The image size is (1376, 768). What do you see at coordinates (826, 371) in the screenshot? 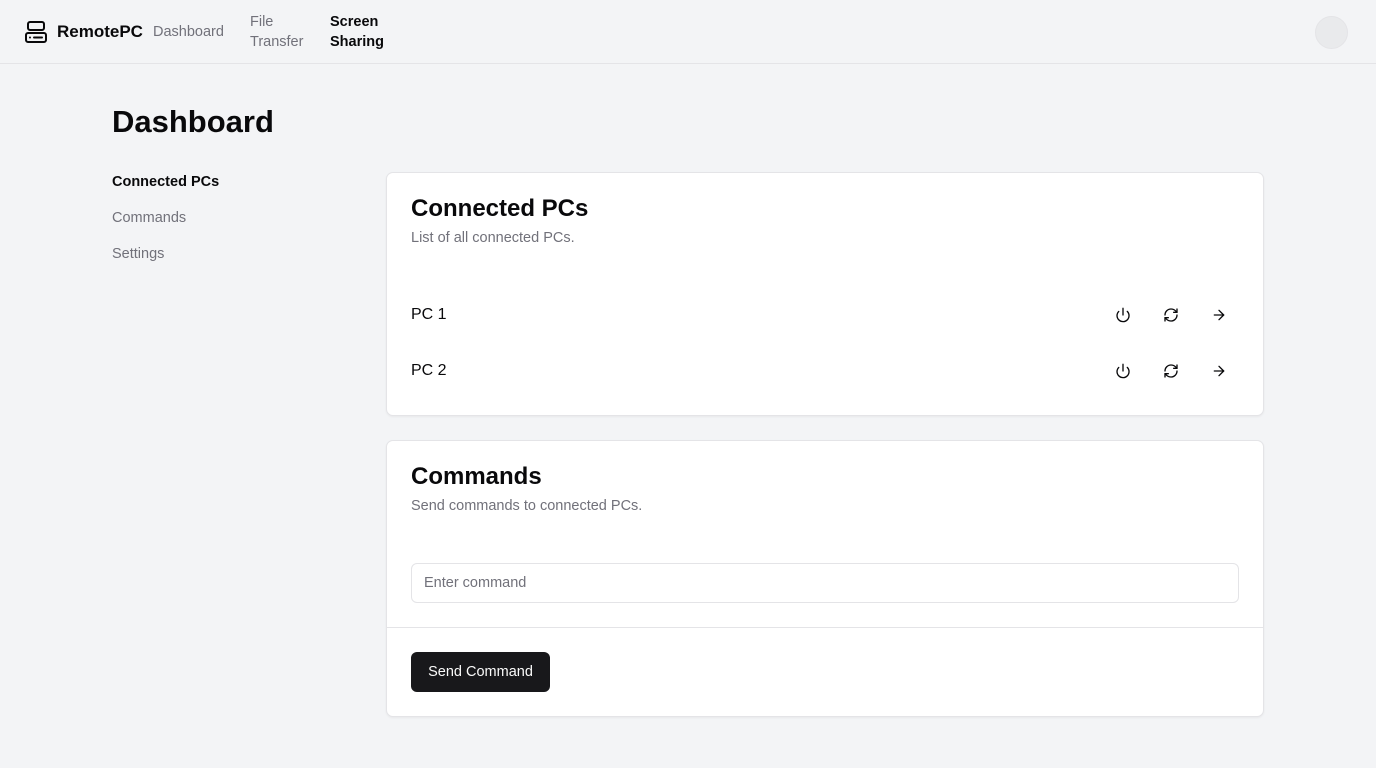
I see `pc-row: PC 2` at bounding box center [826, 371].